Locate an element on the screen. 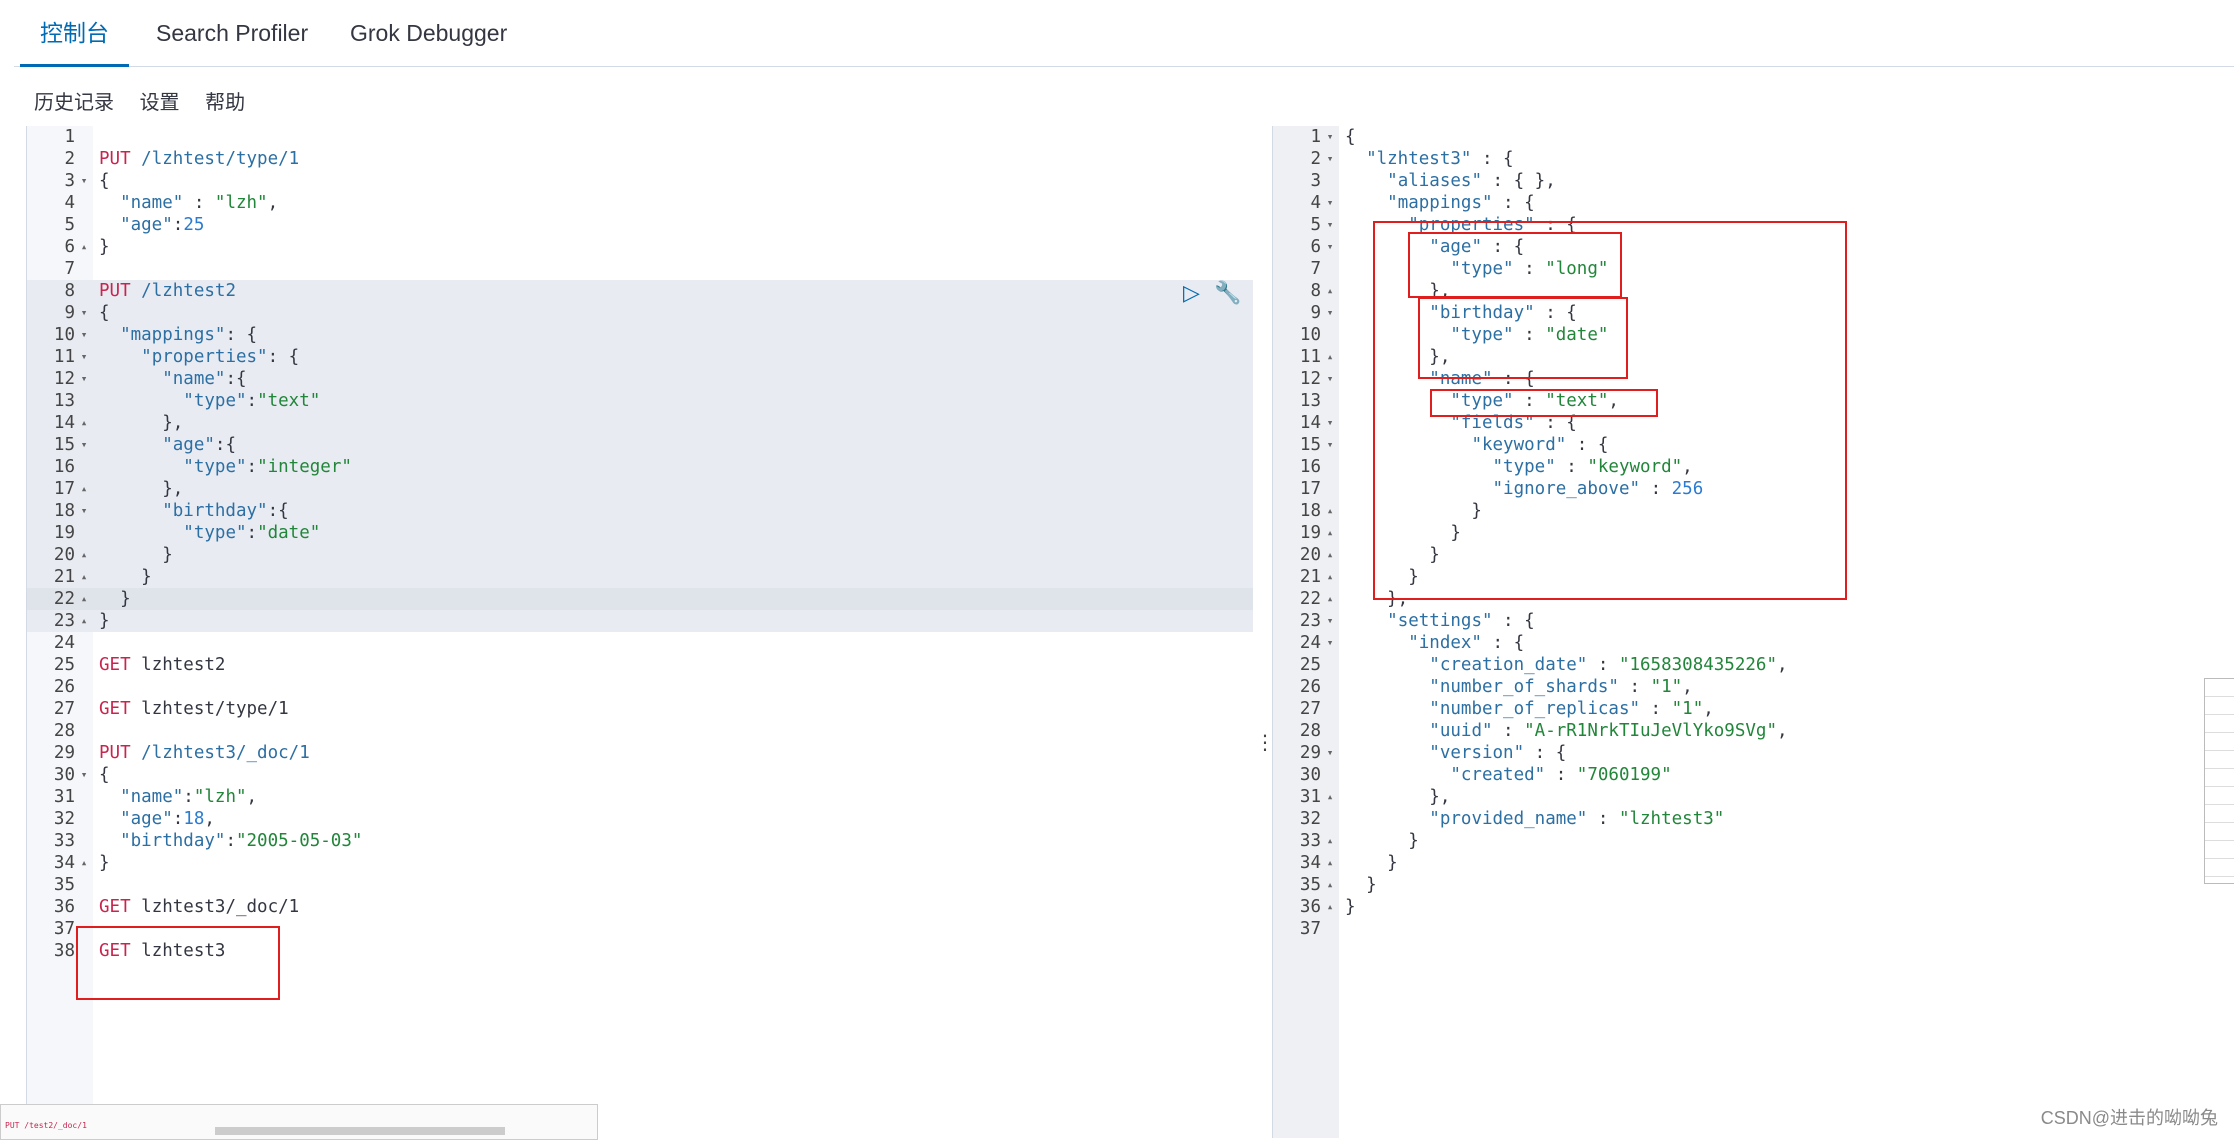 This screenshot has width=2234, height=1140. request-line-29: 29 PUT /lzhtest3/_doc/1 is located at coordinates (640, 753).